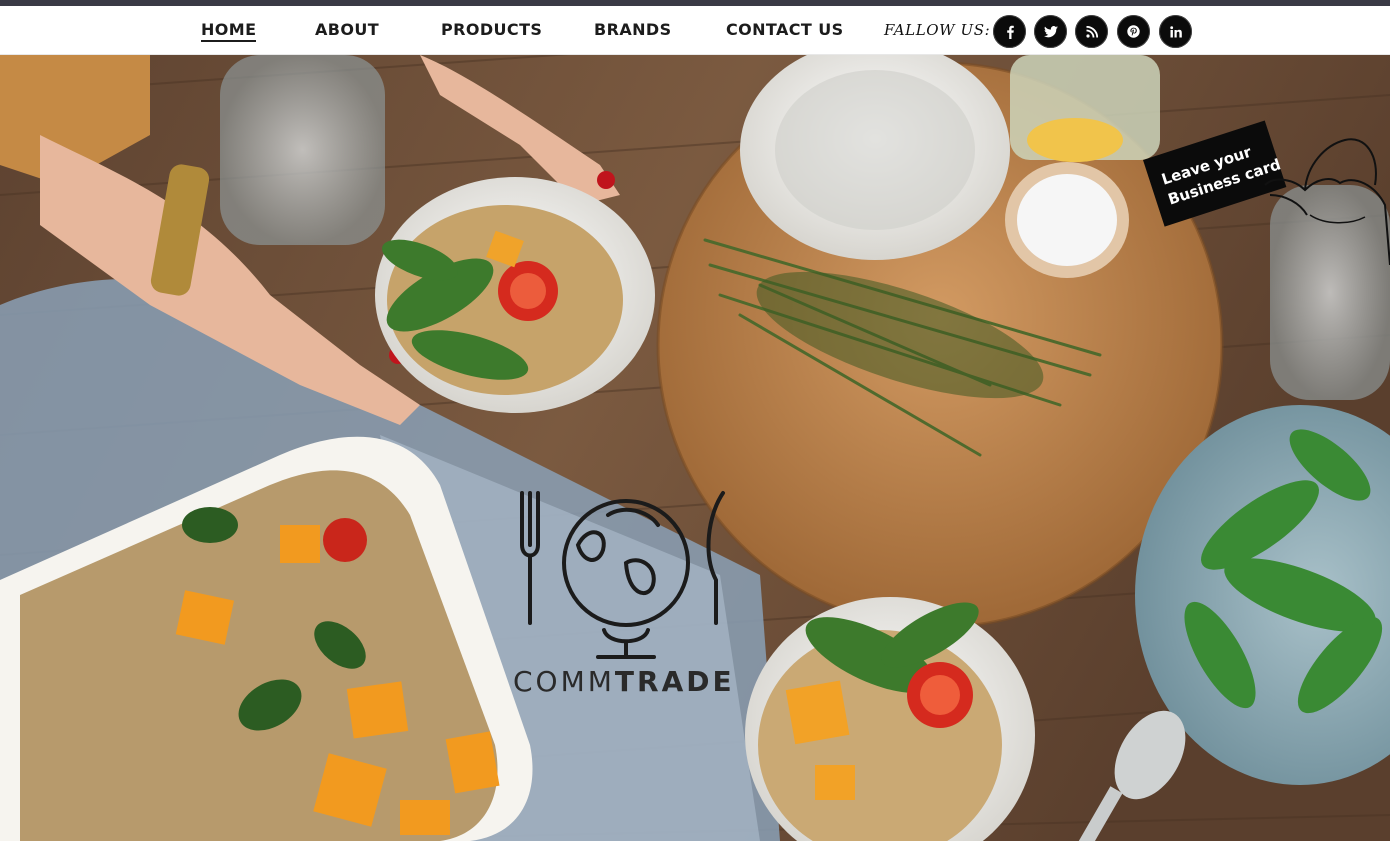 The height and width of the screenshot is (841, 1390). I want to click on twitter-icon, so click(1050, 31).